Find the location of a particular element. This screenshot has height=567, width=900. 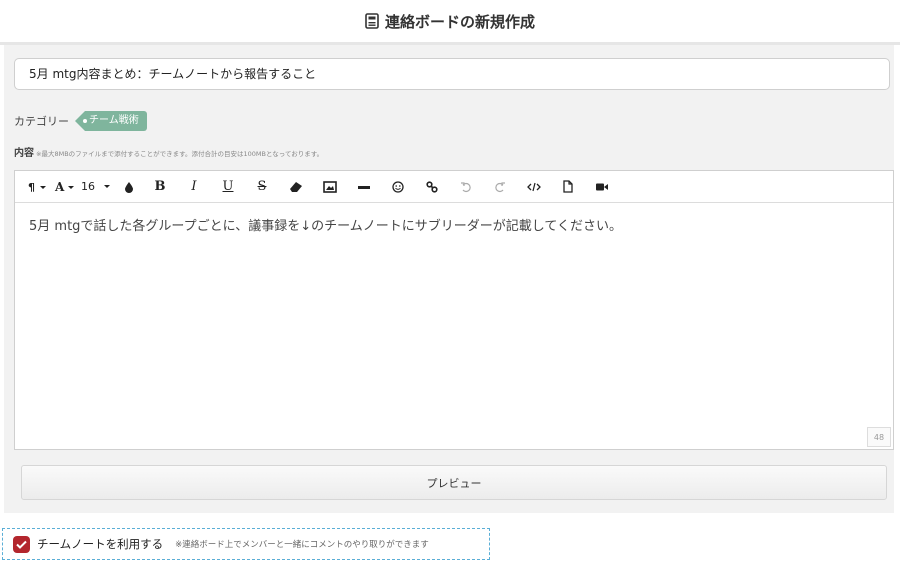

editor-toolbar: ¶ A 16 B I U S is located at coordinates (454, 187).